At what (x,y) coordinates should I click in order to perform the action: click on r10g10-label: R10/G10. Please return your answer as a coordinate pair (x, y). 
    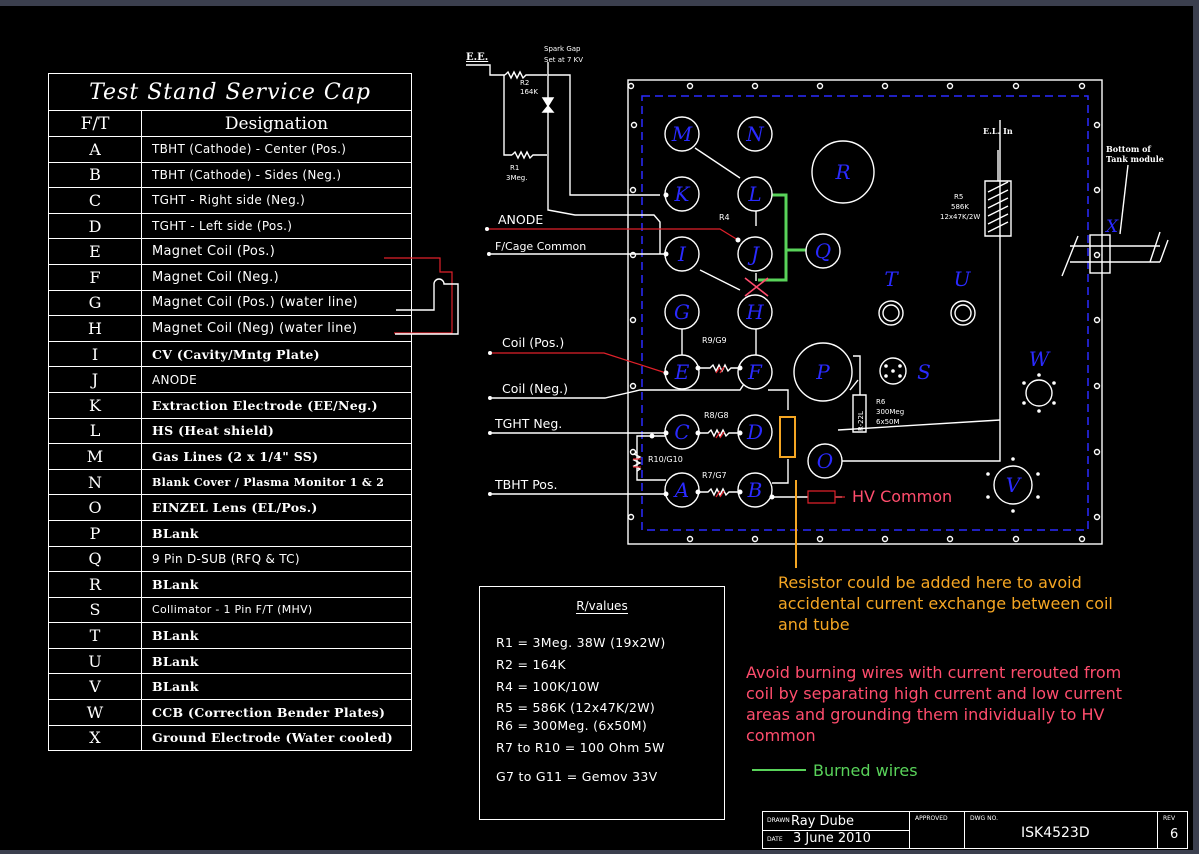
    Looking at the image, I should click on (665, 459).